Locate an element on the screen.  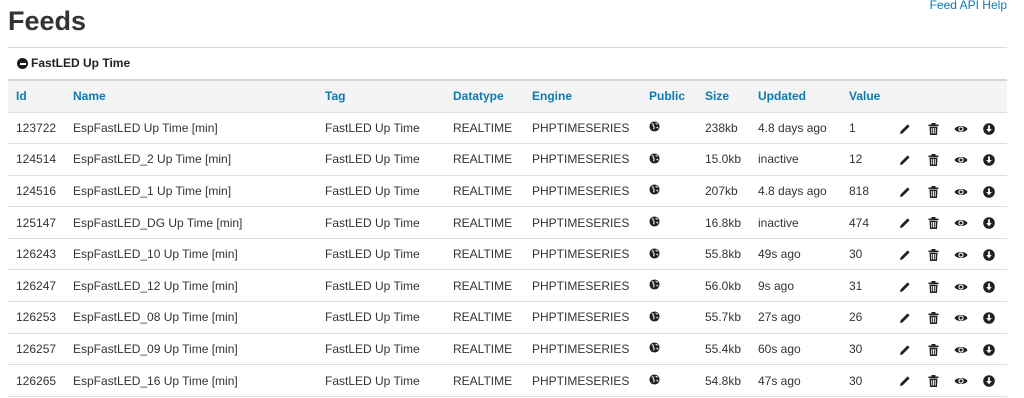
column-header-datatype: Datatype is located at coordinates (484, 96).